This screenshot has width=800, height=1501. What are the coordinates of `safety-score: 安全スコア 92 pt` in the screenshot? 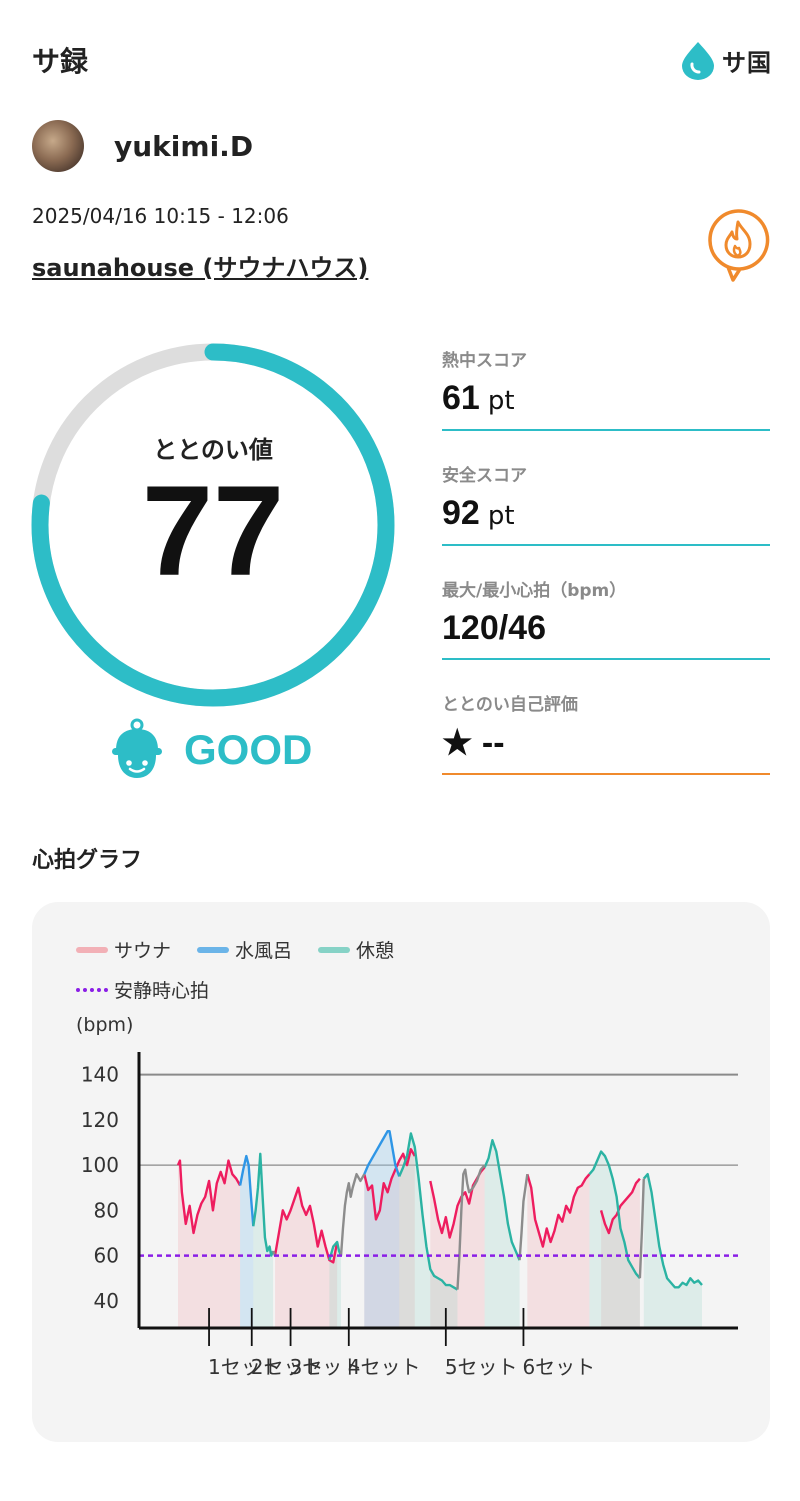 It's located at (606, 504).